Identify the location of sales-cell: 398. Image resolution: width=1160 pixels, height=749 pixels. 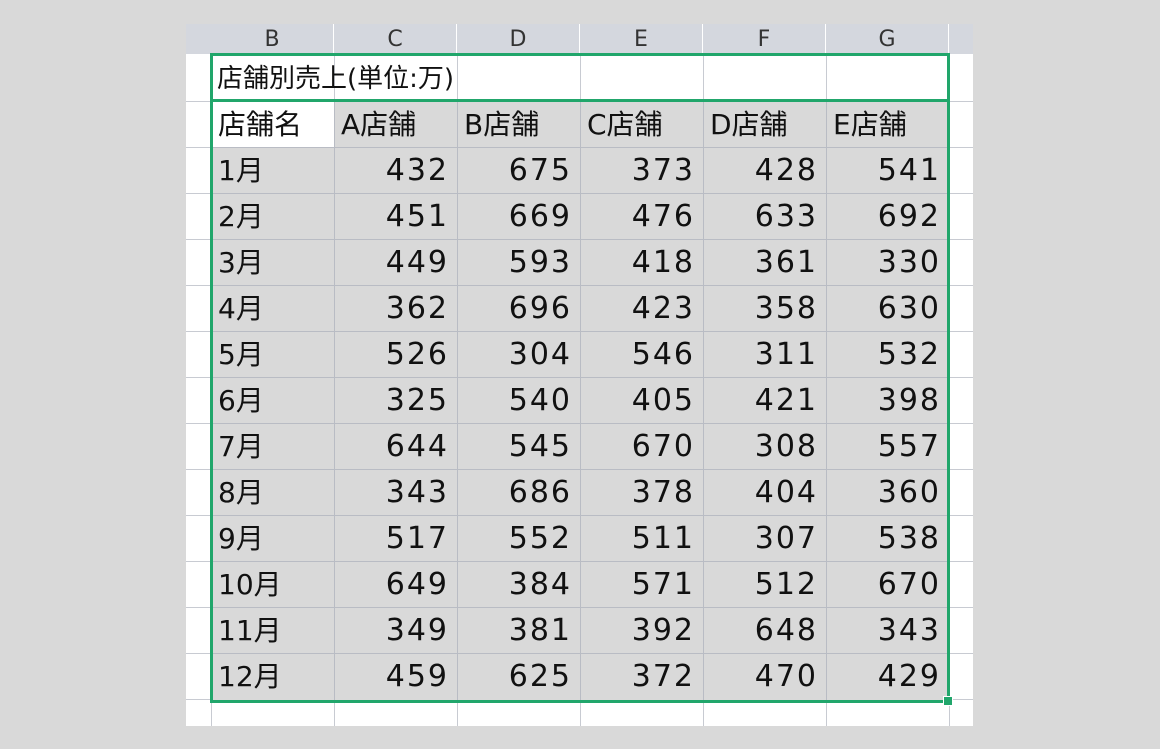
(887, 400).